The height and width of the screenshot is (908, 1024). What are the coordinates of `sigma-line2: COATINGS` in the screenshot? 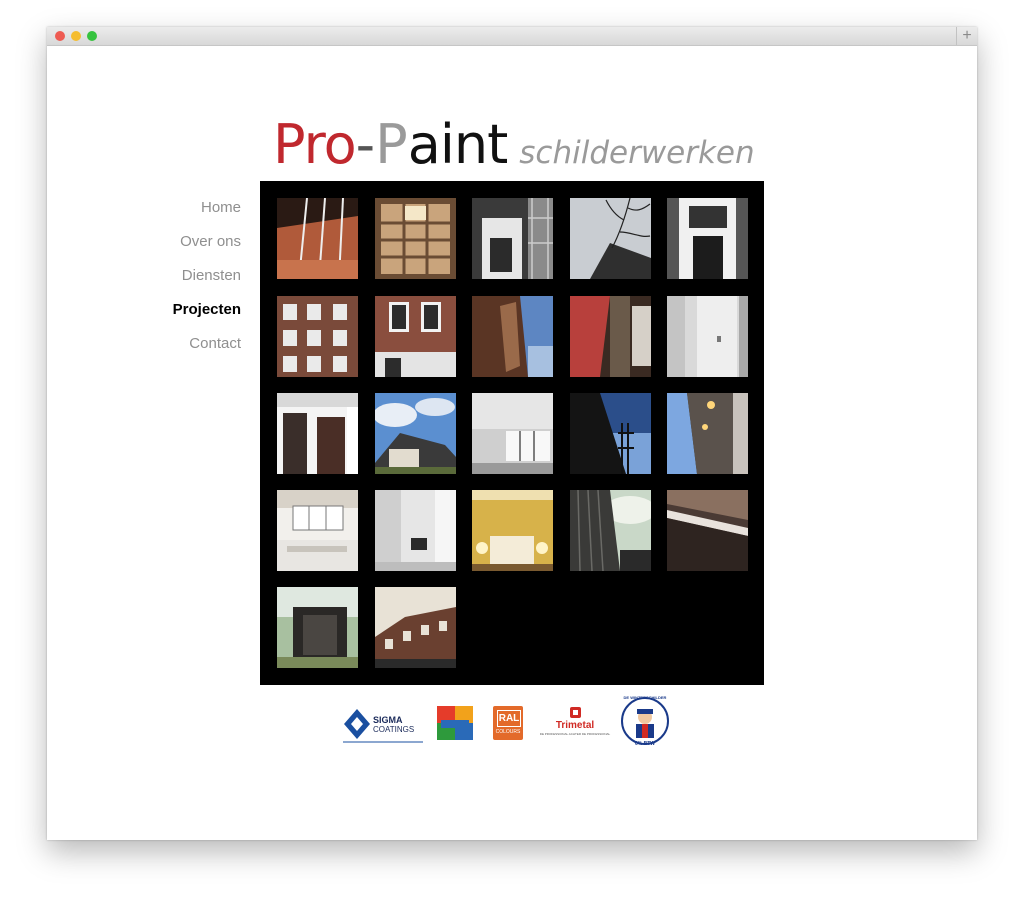 It's located at (394, 729).